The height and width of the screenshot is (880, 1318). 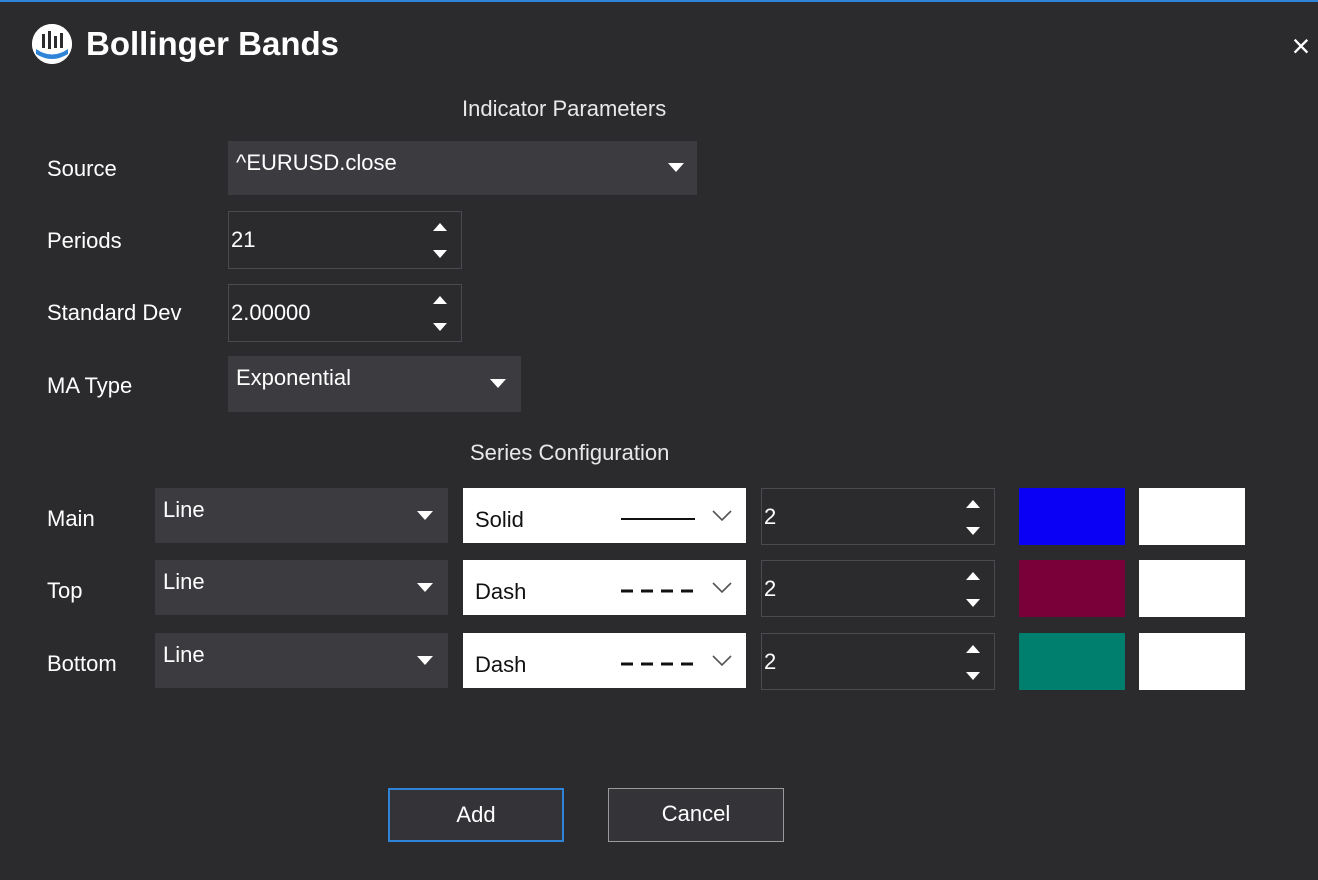 What do you see at coordinates (271, 312) in the screenshot?
I see `standard-dev-value: 2.00000` at bounding box center [271, 312].